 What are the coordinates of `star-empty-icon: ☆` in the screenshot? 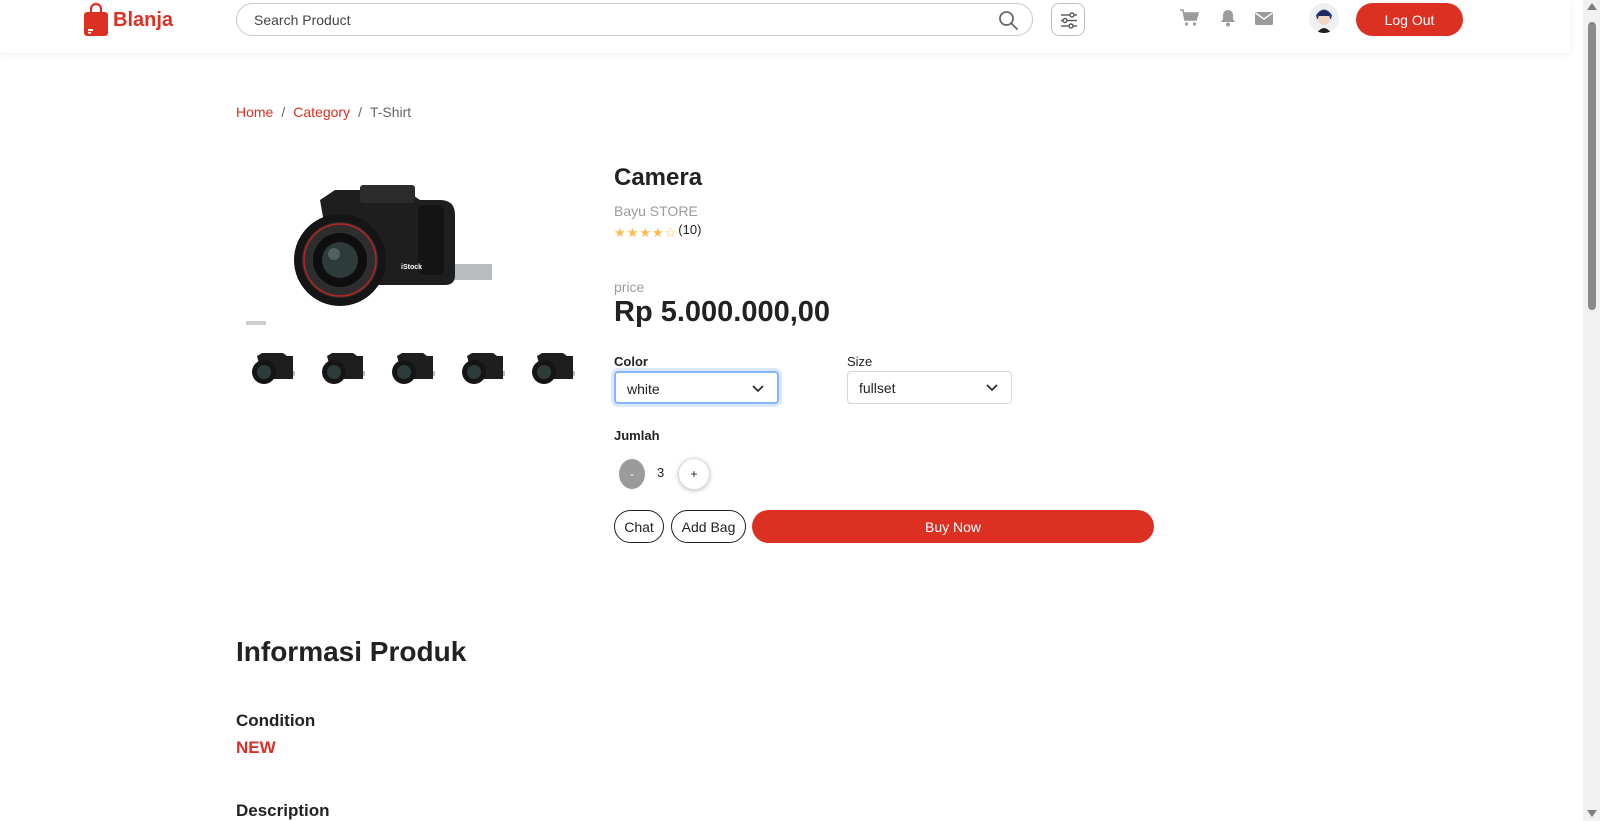 It's located at (670, 232).